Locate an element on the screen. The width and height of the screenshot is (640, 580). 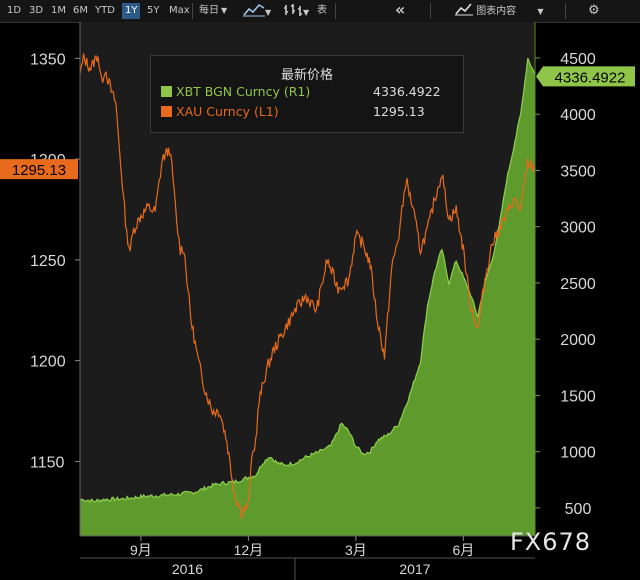
year-label: 2016 is located at coordinates (187, 569).